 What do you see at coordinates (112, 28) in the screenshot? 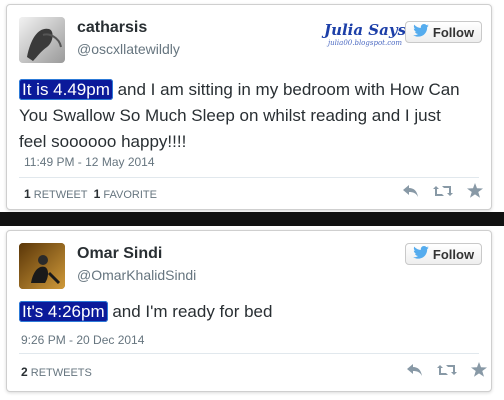
I see `user-name: catharsis` at bounding box center [112, 28].